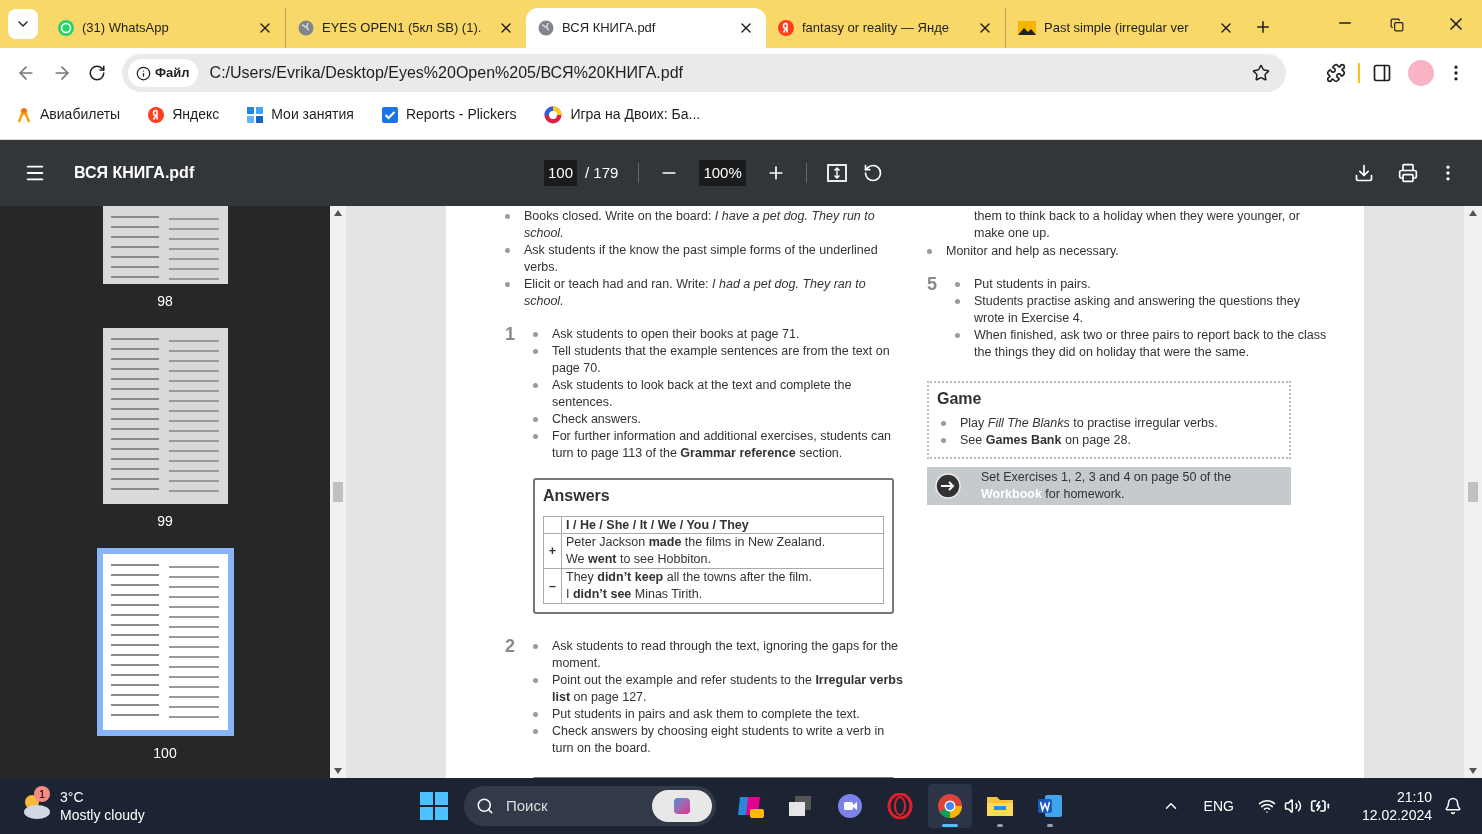 This screenshot has height=834, width=1482. What do you see at coordinates (1292, 806) in the screenshot?
I see `volume-icon` at bounding box center [1292, 806].